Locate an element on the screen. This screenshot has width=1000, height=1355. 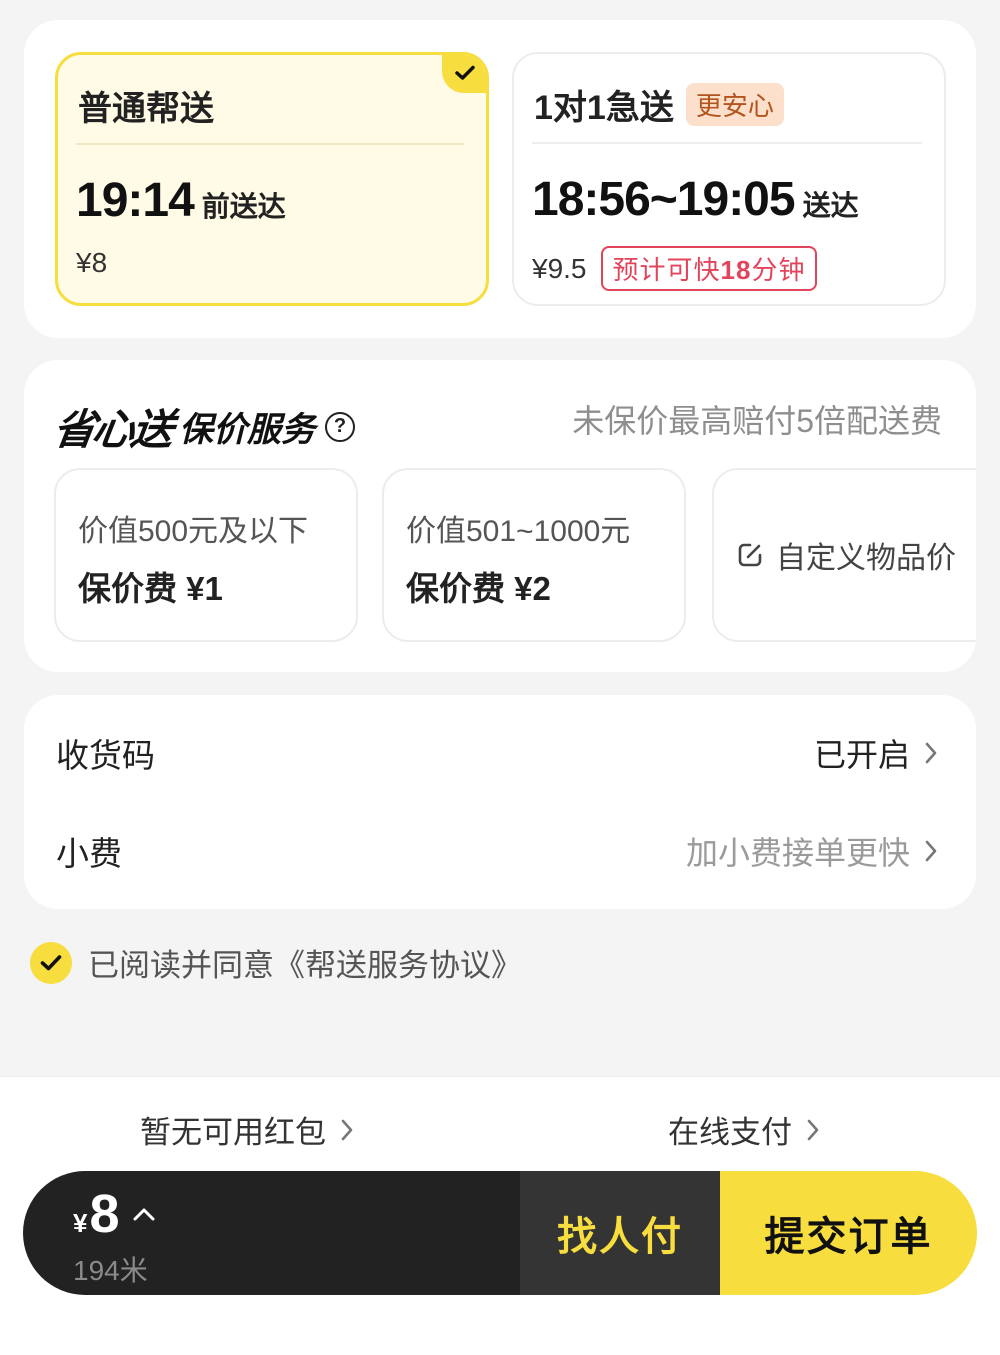
safety-tag: 更安心 is located at coordinates (734, 104).